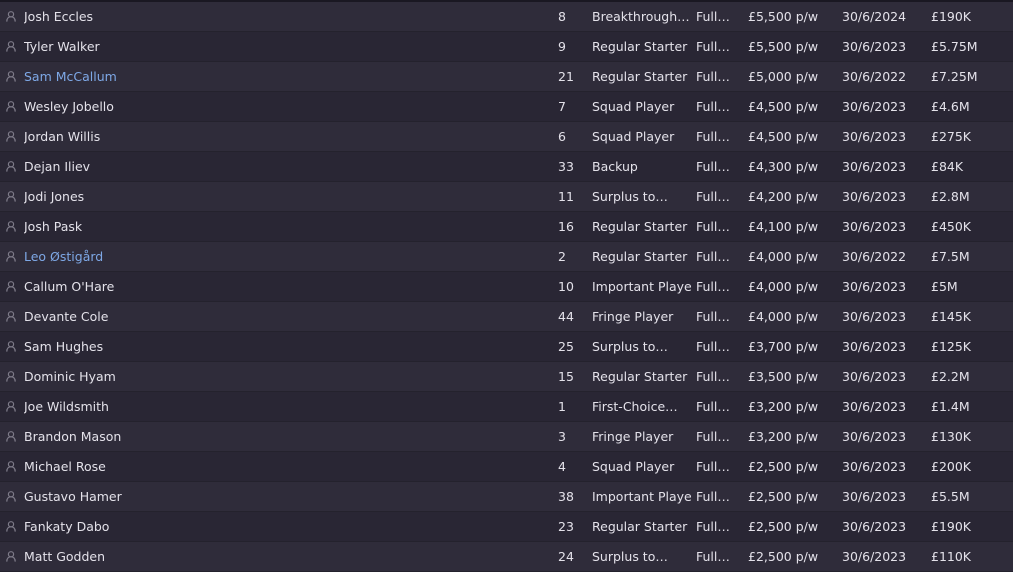 The width and height of the screenshot is (1013, 572). Describe the element at coordinates (951, 466) in the screenshot. I see `transfer-value: £200K` at that location.